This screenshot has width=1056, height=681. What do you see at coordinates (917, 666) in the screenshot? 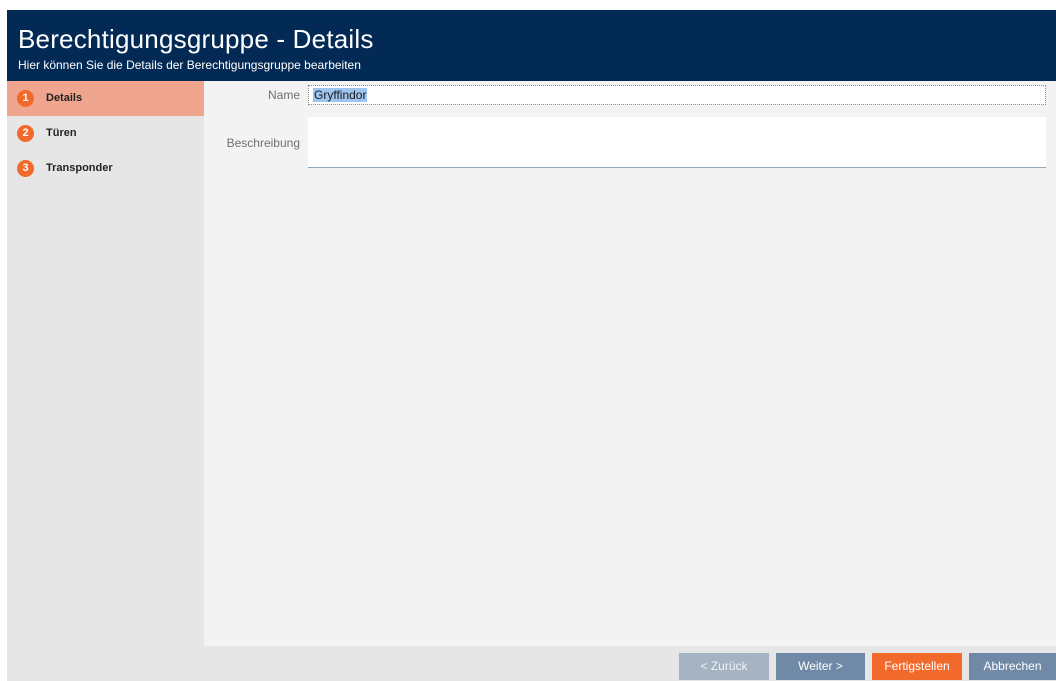
I see `finish-button: Fertigstellen` at bounding box center [917, 666].